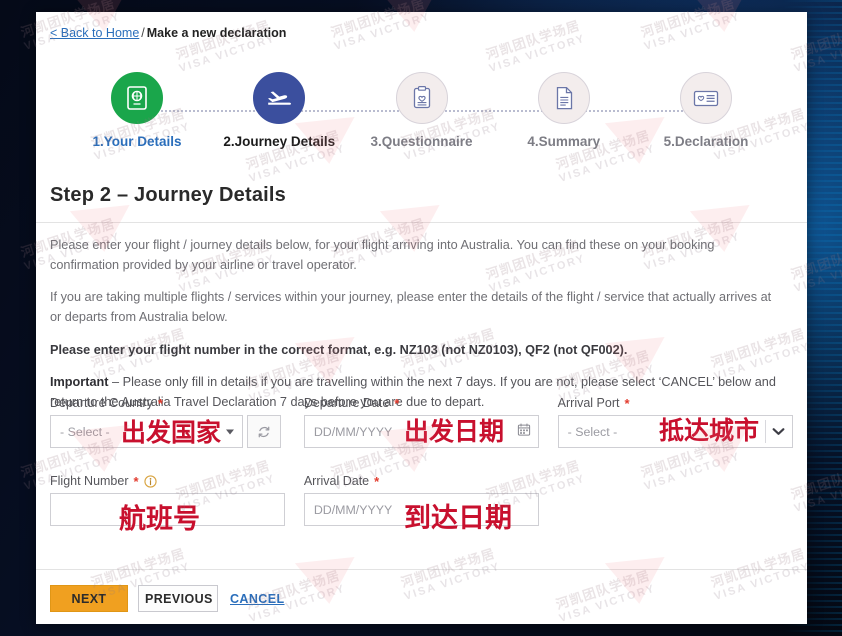 This screenshot has height=636, width=842. I want to click on arrival-port-label: Arrival Port *, so click(676, 403).